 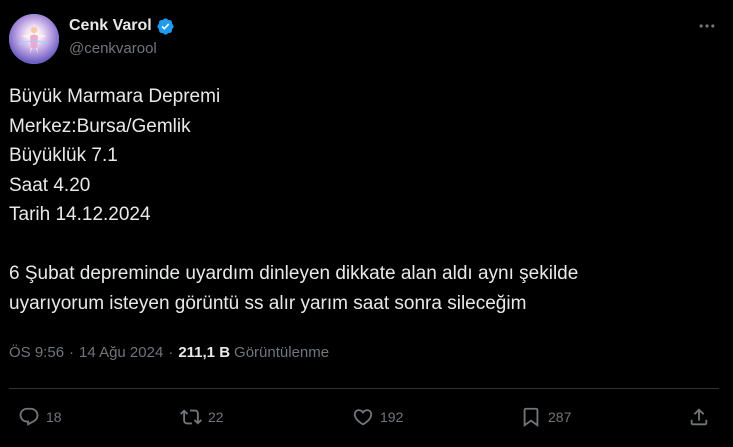 I want to click on views-count: 211,1 B, so click(x=204, y=352).